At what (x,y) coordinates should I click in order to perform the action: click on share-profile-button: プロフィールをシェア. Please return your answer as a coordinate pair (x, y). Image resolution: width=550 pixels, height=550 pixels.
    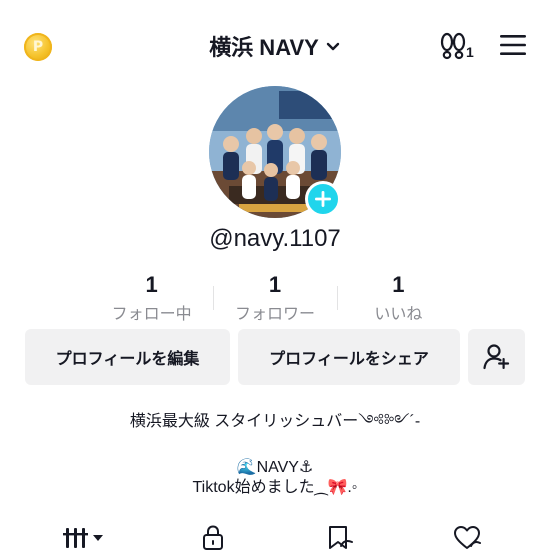
    Looking at the image, I should click on (349, 357).